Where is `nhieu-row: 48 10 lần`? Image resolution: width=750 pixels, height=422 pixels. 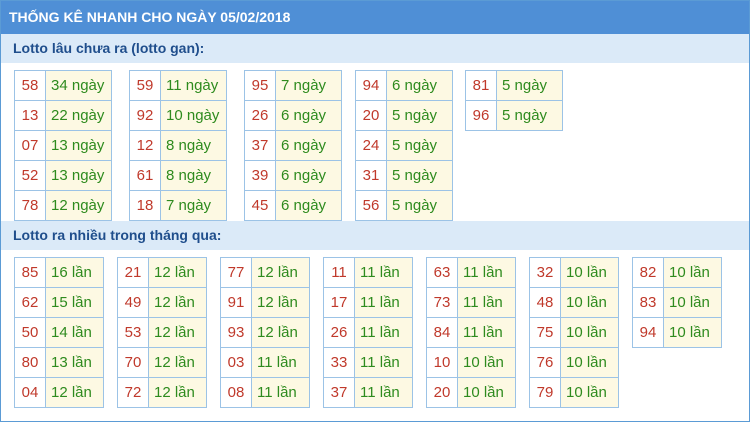
nhieu-row: 48 10 lần is located at coordinates (574, 303).